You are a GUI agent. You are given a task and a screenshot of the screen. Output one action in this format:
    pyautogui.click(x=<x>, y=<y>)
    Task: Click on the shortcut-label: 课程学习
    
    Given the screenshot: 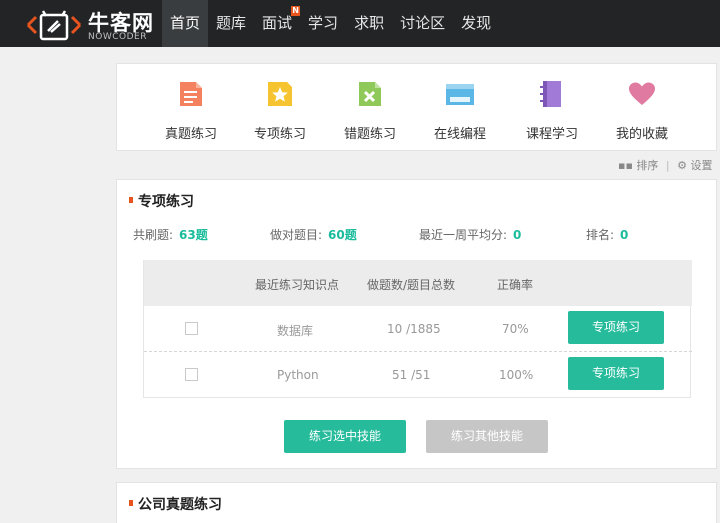 What is the action you would take?
    pyautogui.click(x=551, y=134)
    